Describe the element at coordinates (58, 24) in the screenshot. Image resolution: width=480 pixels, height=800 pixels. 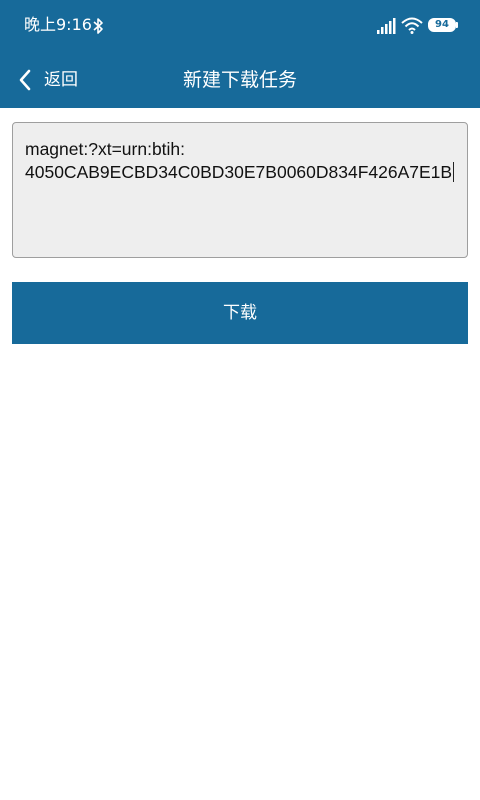
I see `status-time: 晚上9:16` at that location.